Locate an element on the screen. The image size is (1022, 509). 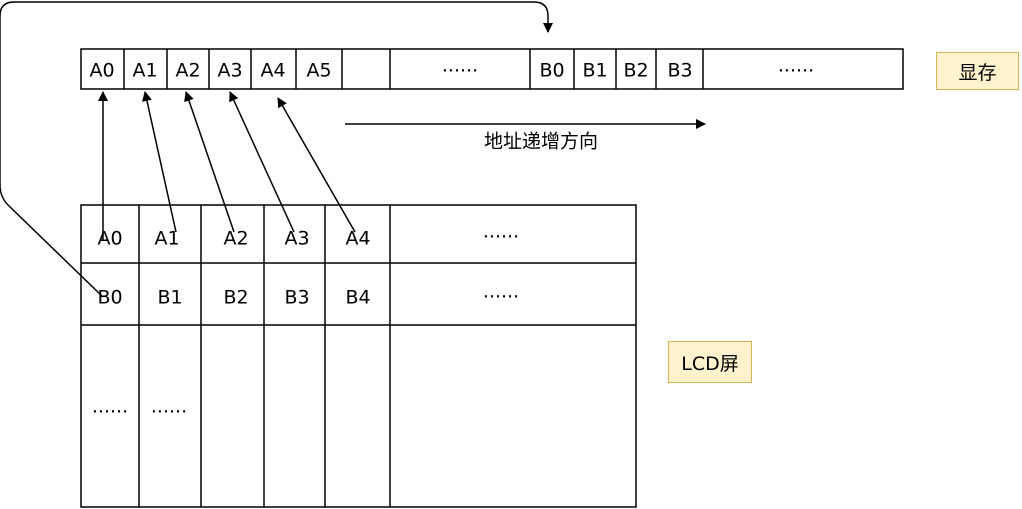
vram-cell-a5: A5 is located at coordinates (319, 70).